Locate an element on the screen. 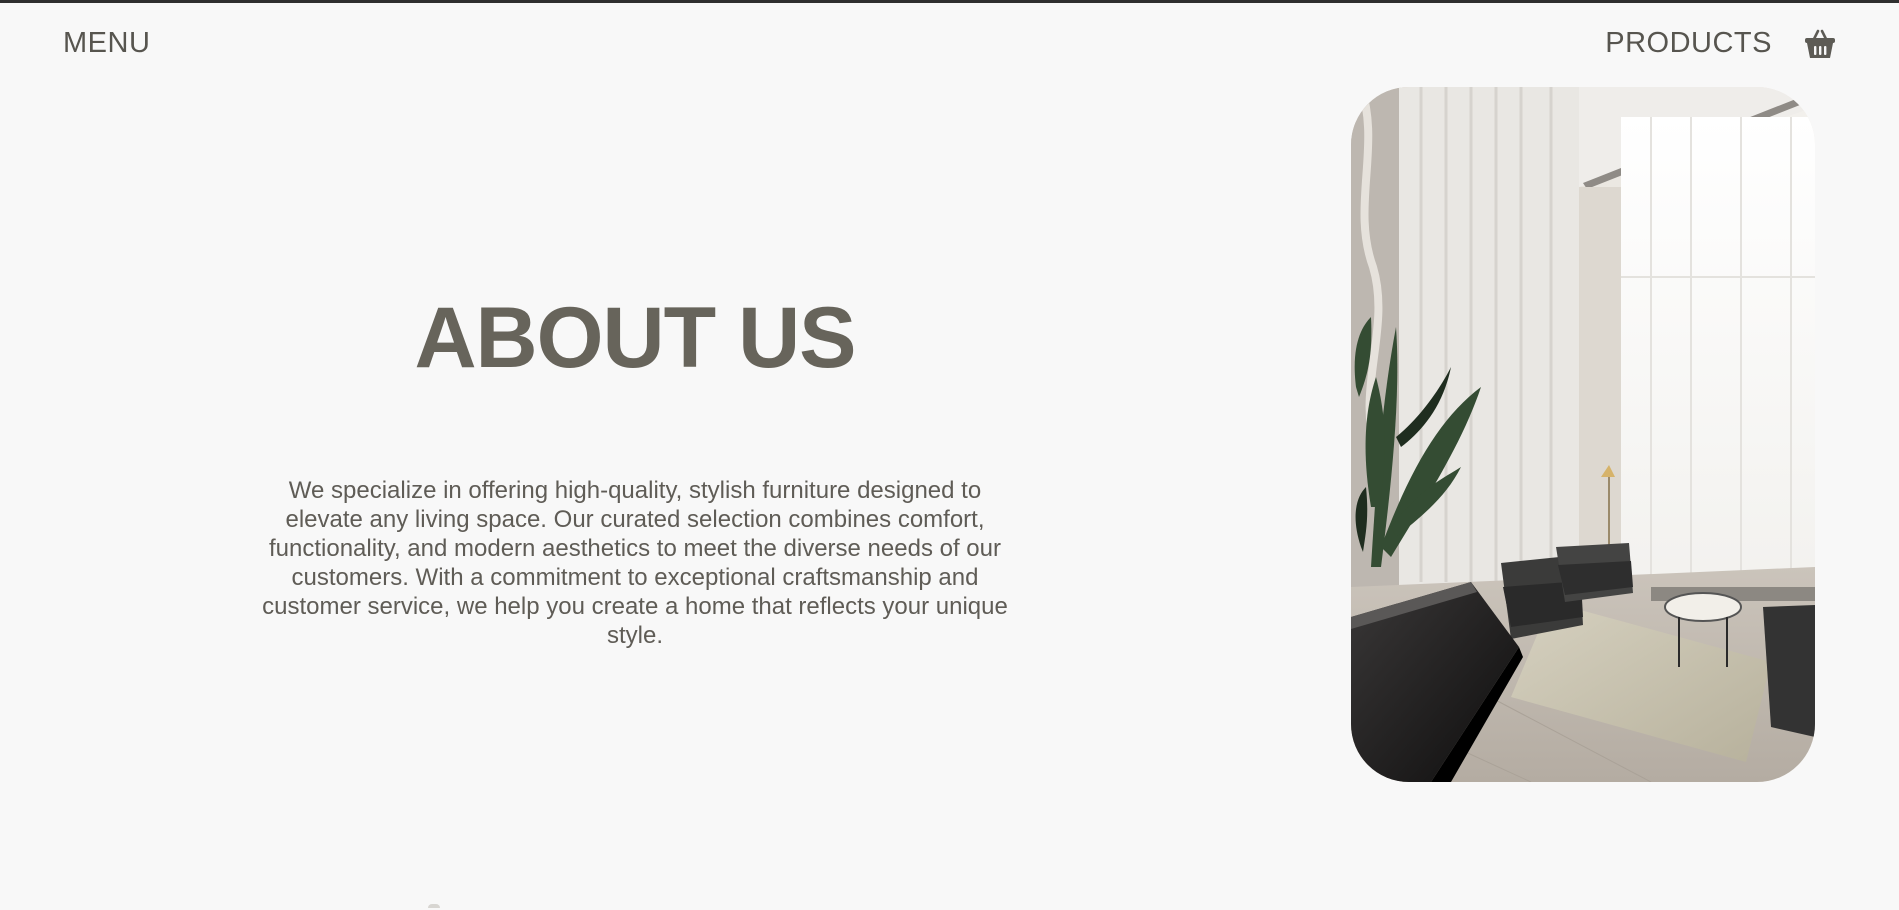  scroll-hint is located at coordinates (434, 906).